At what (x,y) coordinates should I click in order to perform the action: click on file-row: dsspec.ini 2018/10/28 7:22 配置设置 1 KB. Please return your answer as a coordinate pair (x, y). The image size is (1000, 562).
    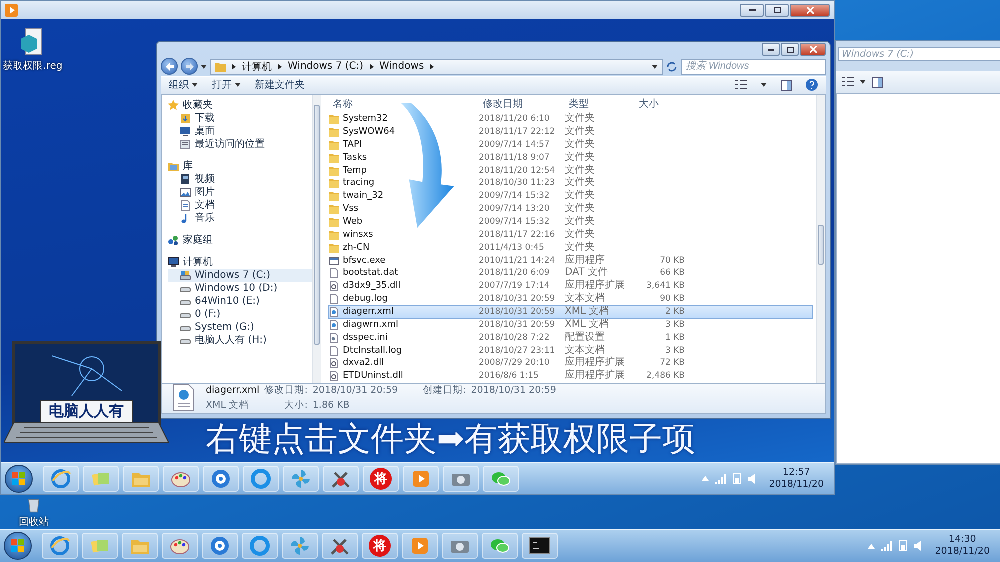
    Looking at the image, I should click on (570, 337).